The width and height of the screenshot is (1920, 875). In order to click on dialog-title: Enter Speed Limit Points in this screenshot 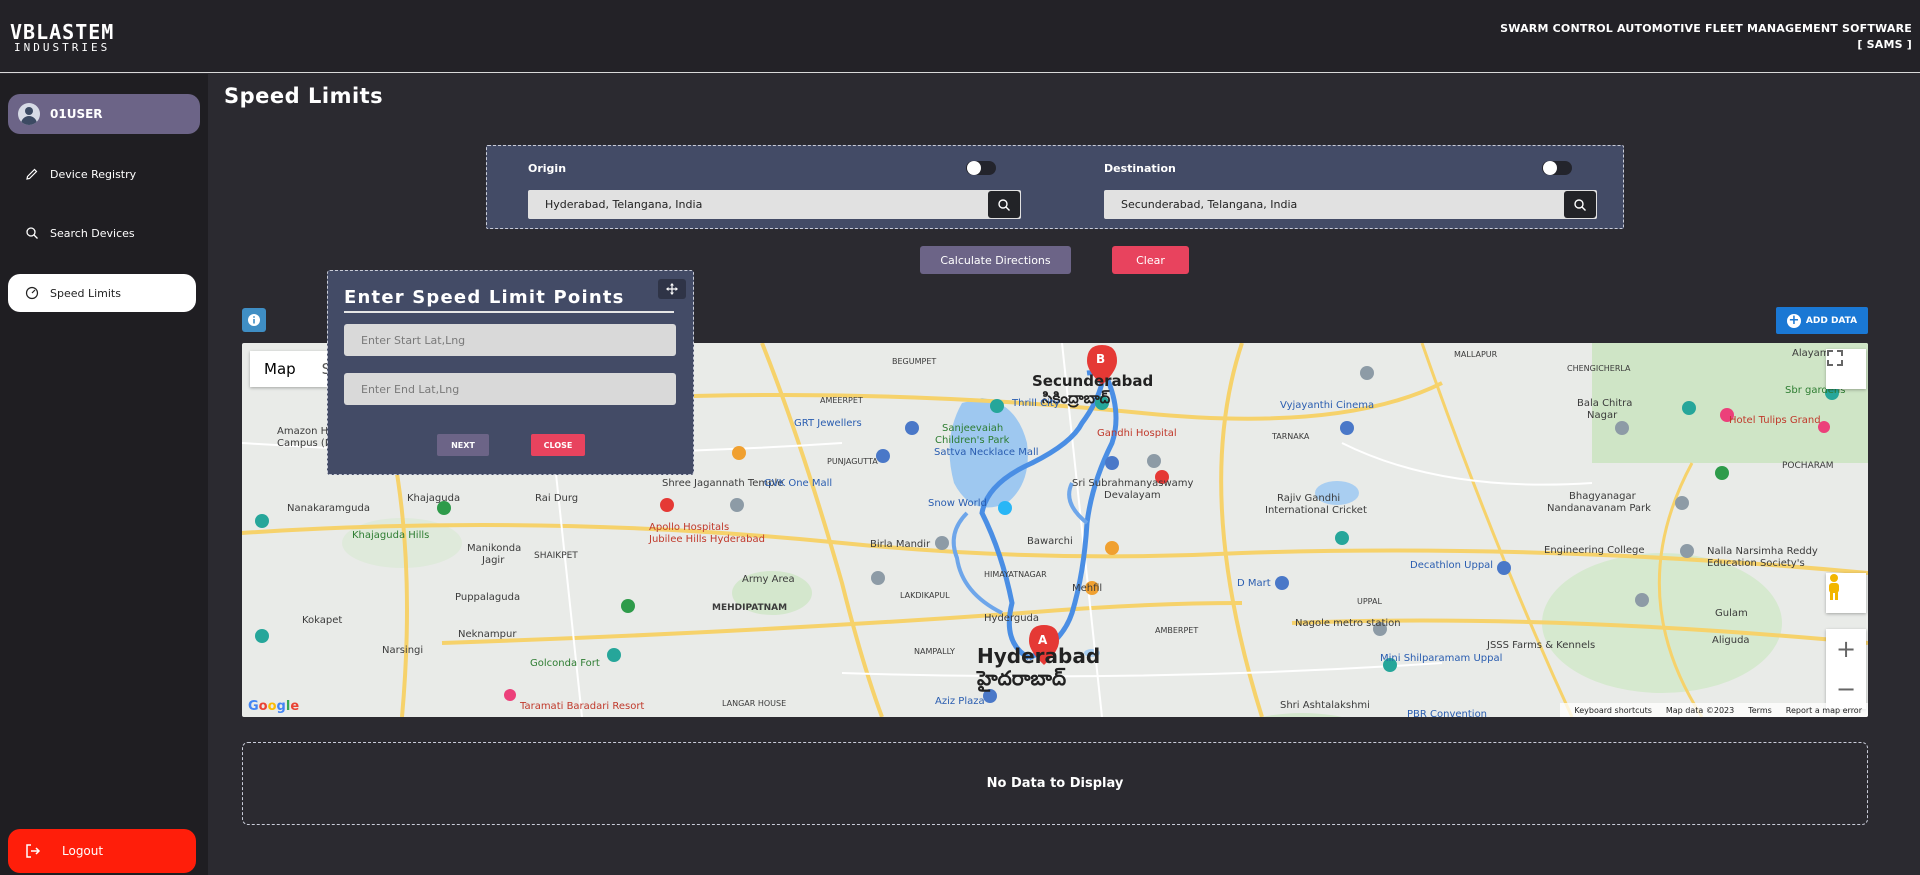, I will do `click(484, 297)`.